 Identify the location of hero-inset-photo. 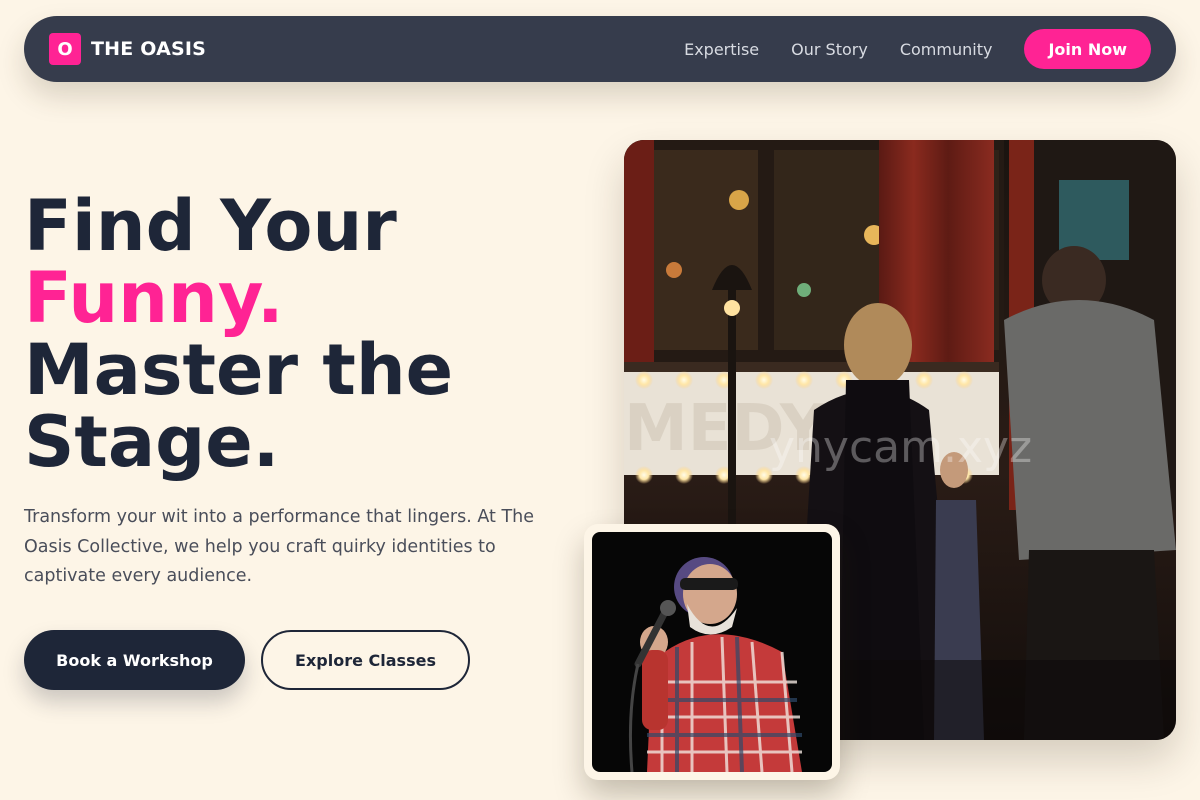
(712, 652).